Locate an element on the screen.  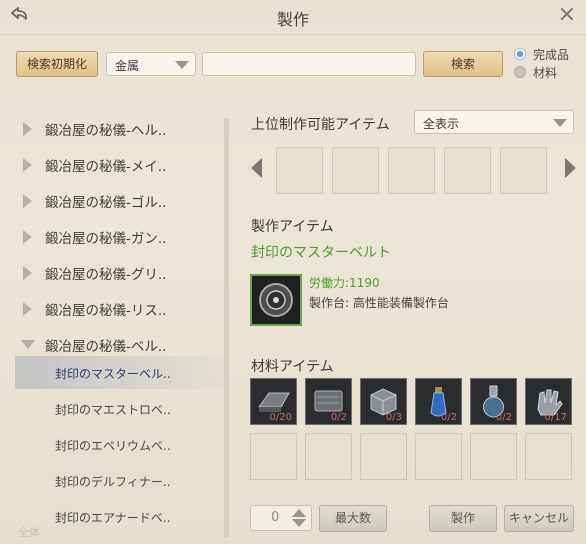
material-slot: 0/17 is located at coordinates (548, 401).